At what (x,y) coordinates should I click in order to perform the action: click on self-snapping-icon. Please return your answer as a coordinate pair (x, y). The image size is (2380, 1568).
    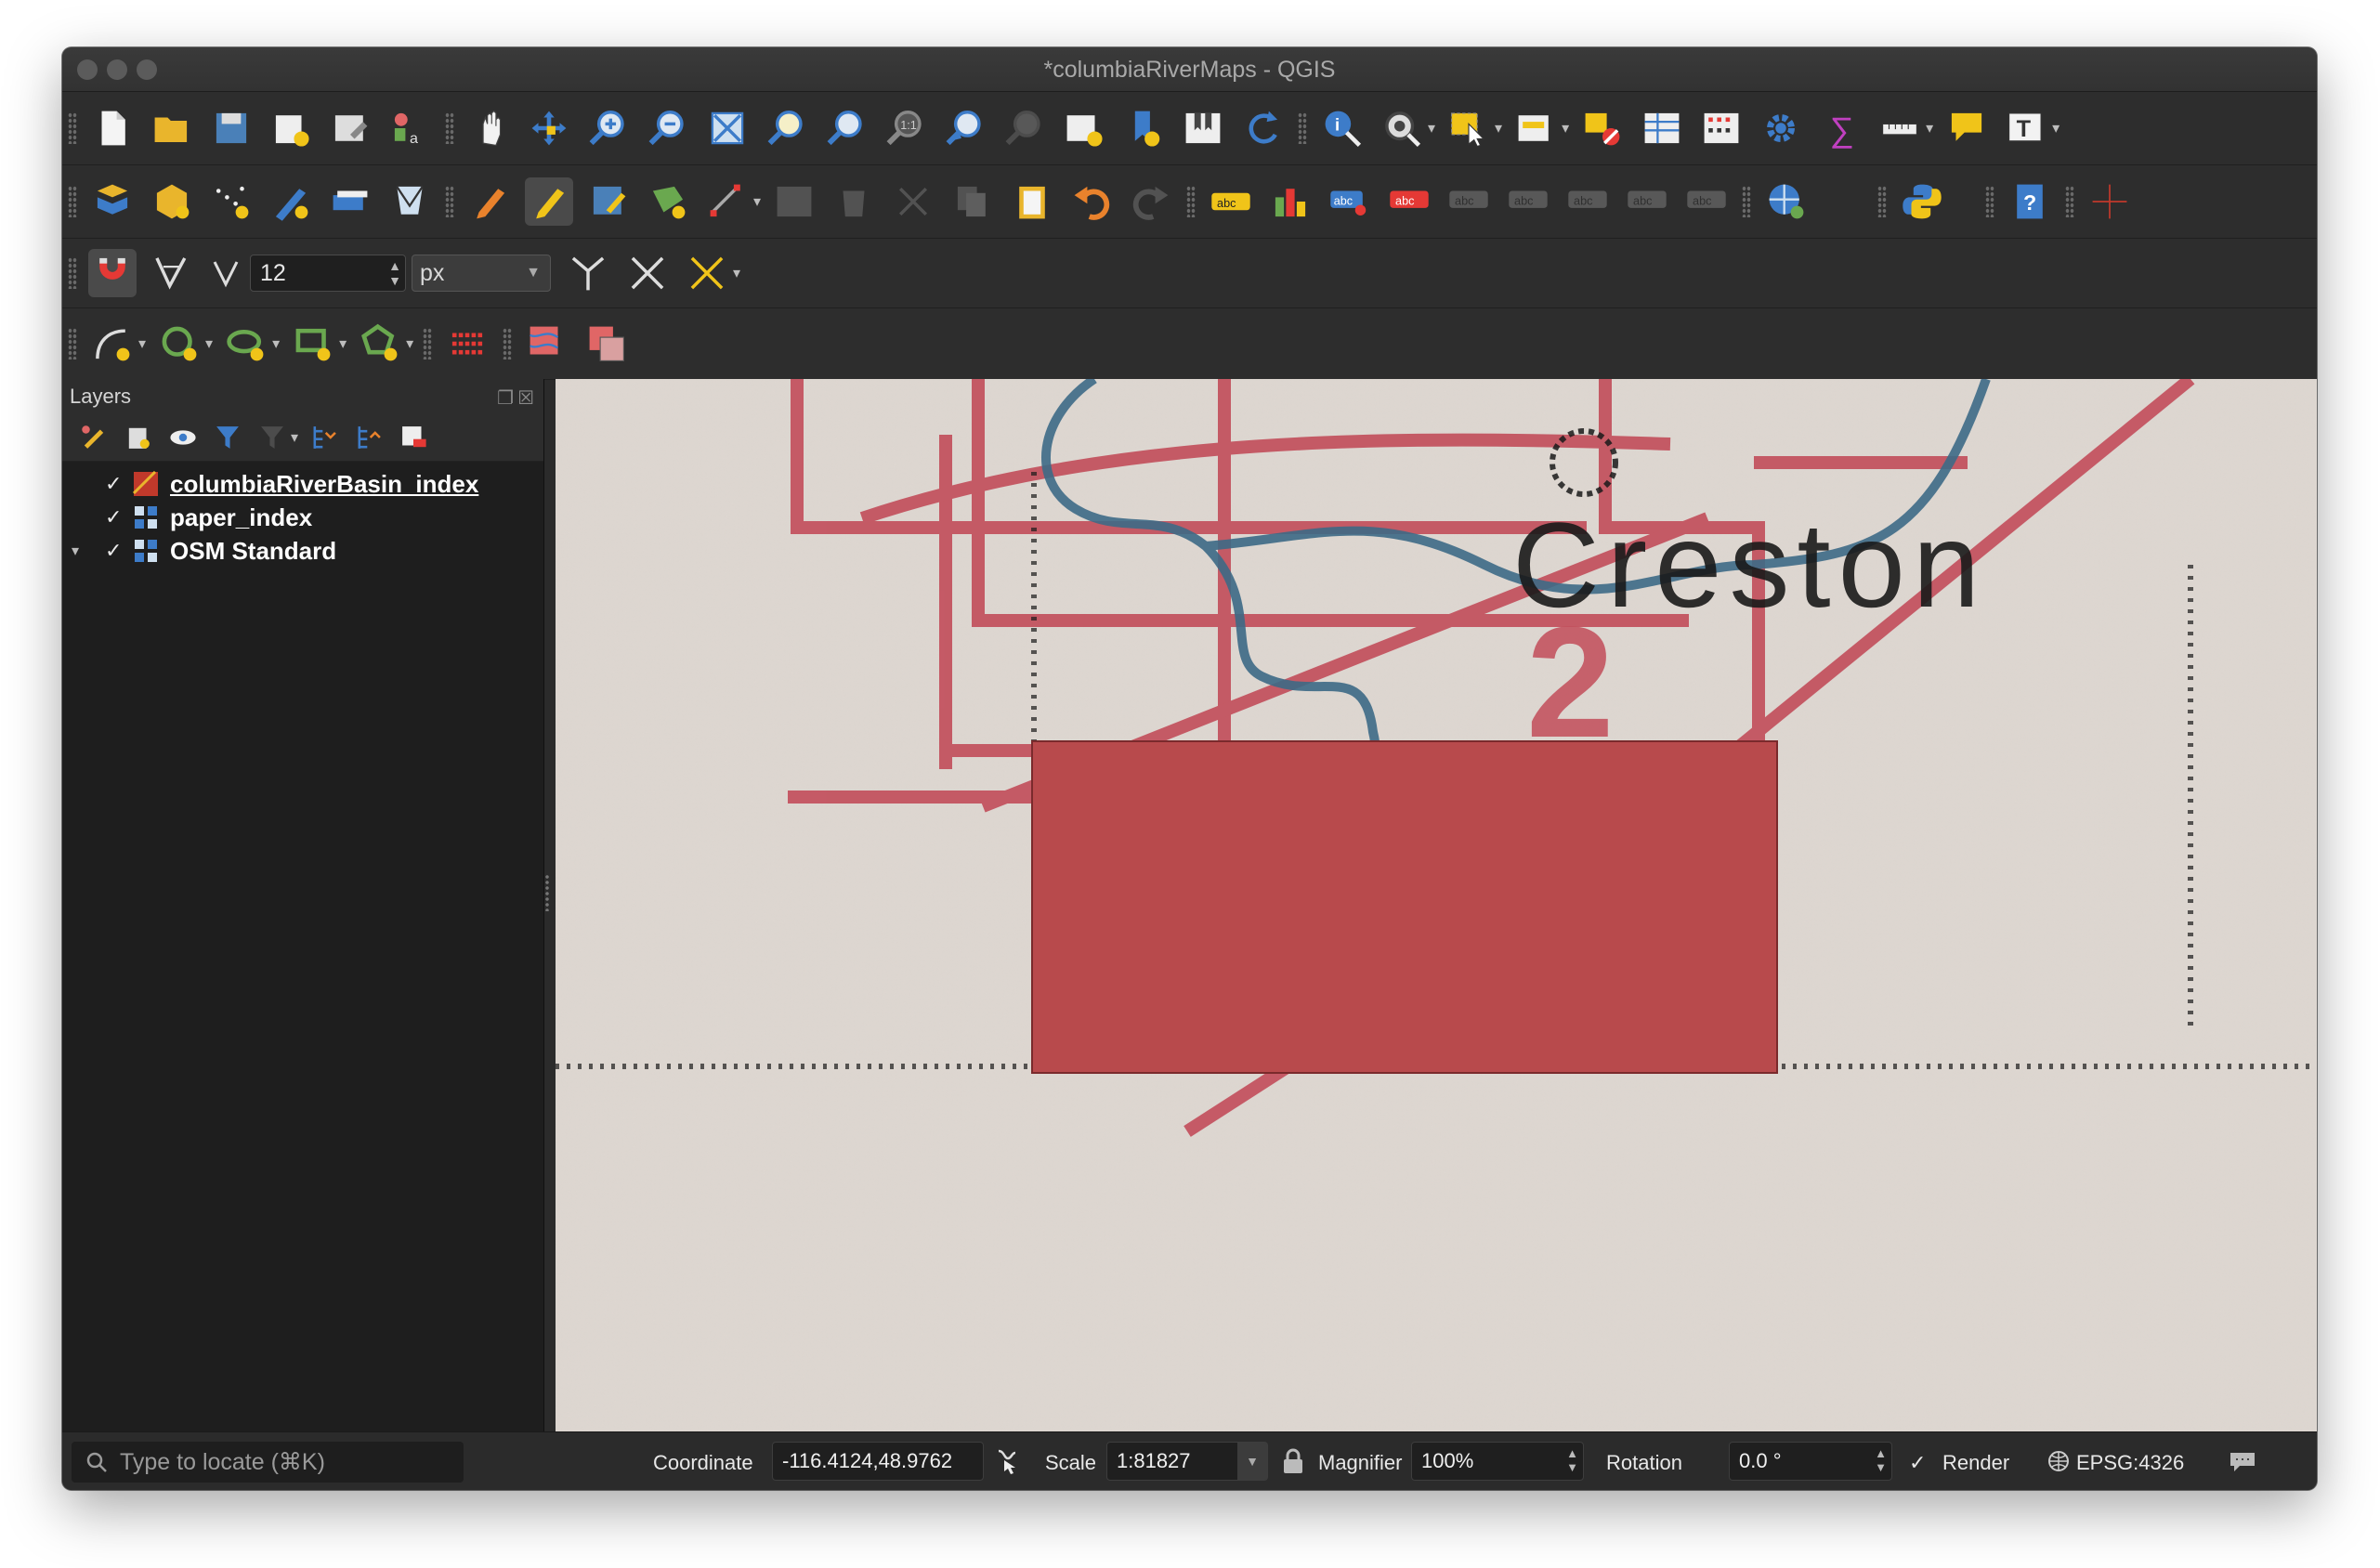
    Looking at the image, I should click on (707, 273).